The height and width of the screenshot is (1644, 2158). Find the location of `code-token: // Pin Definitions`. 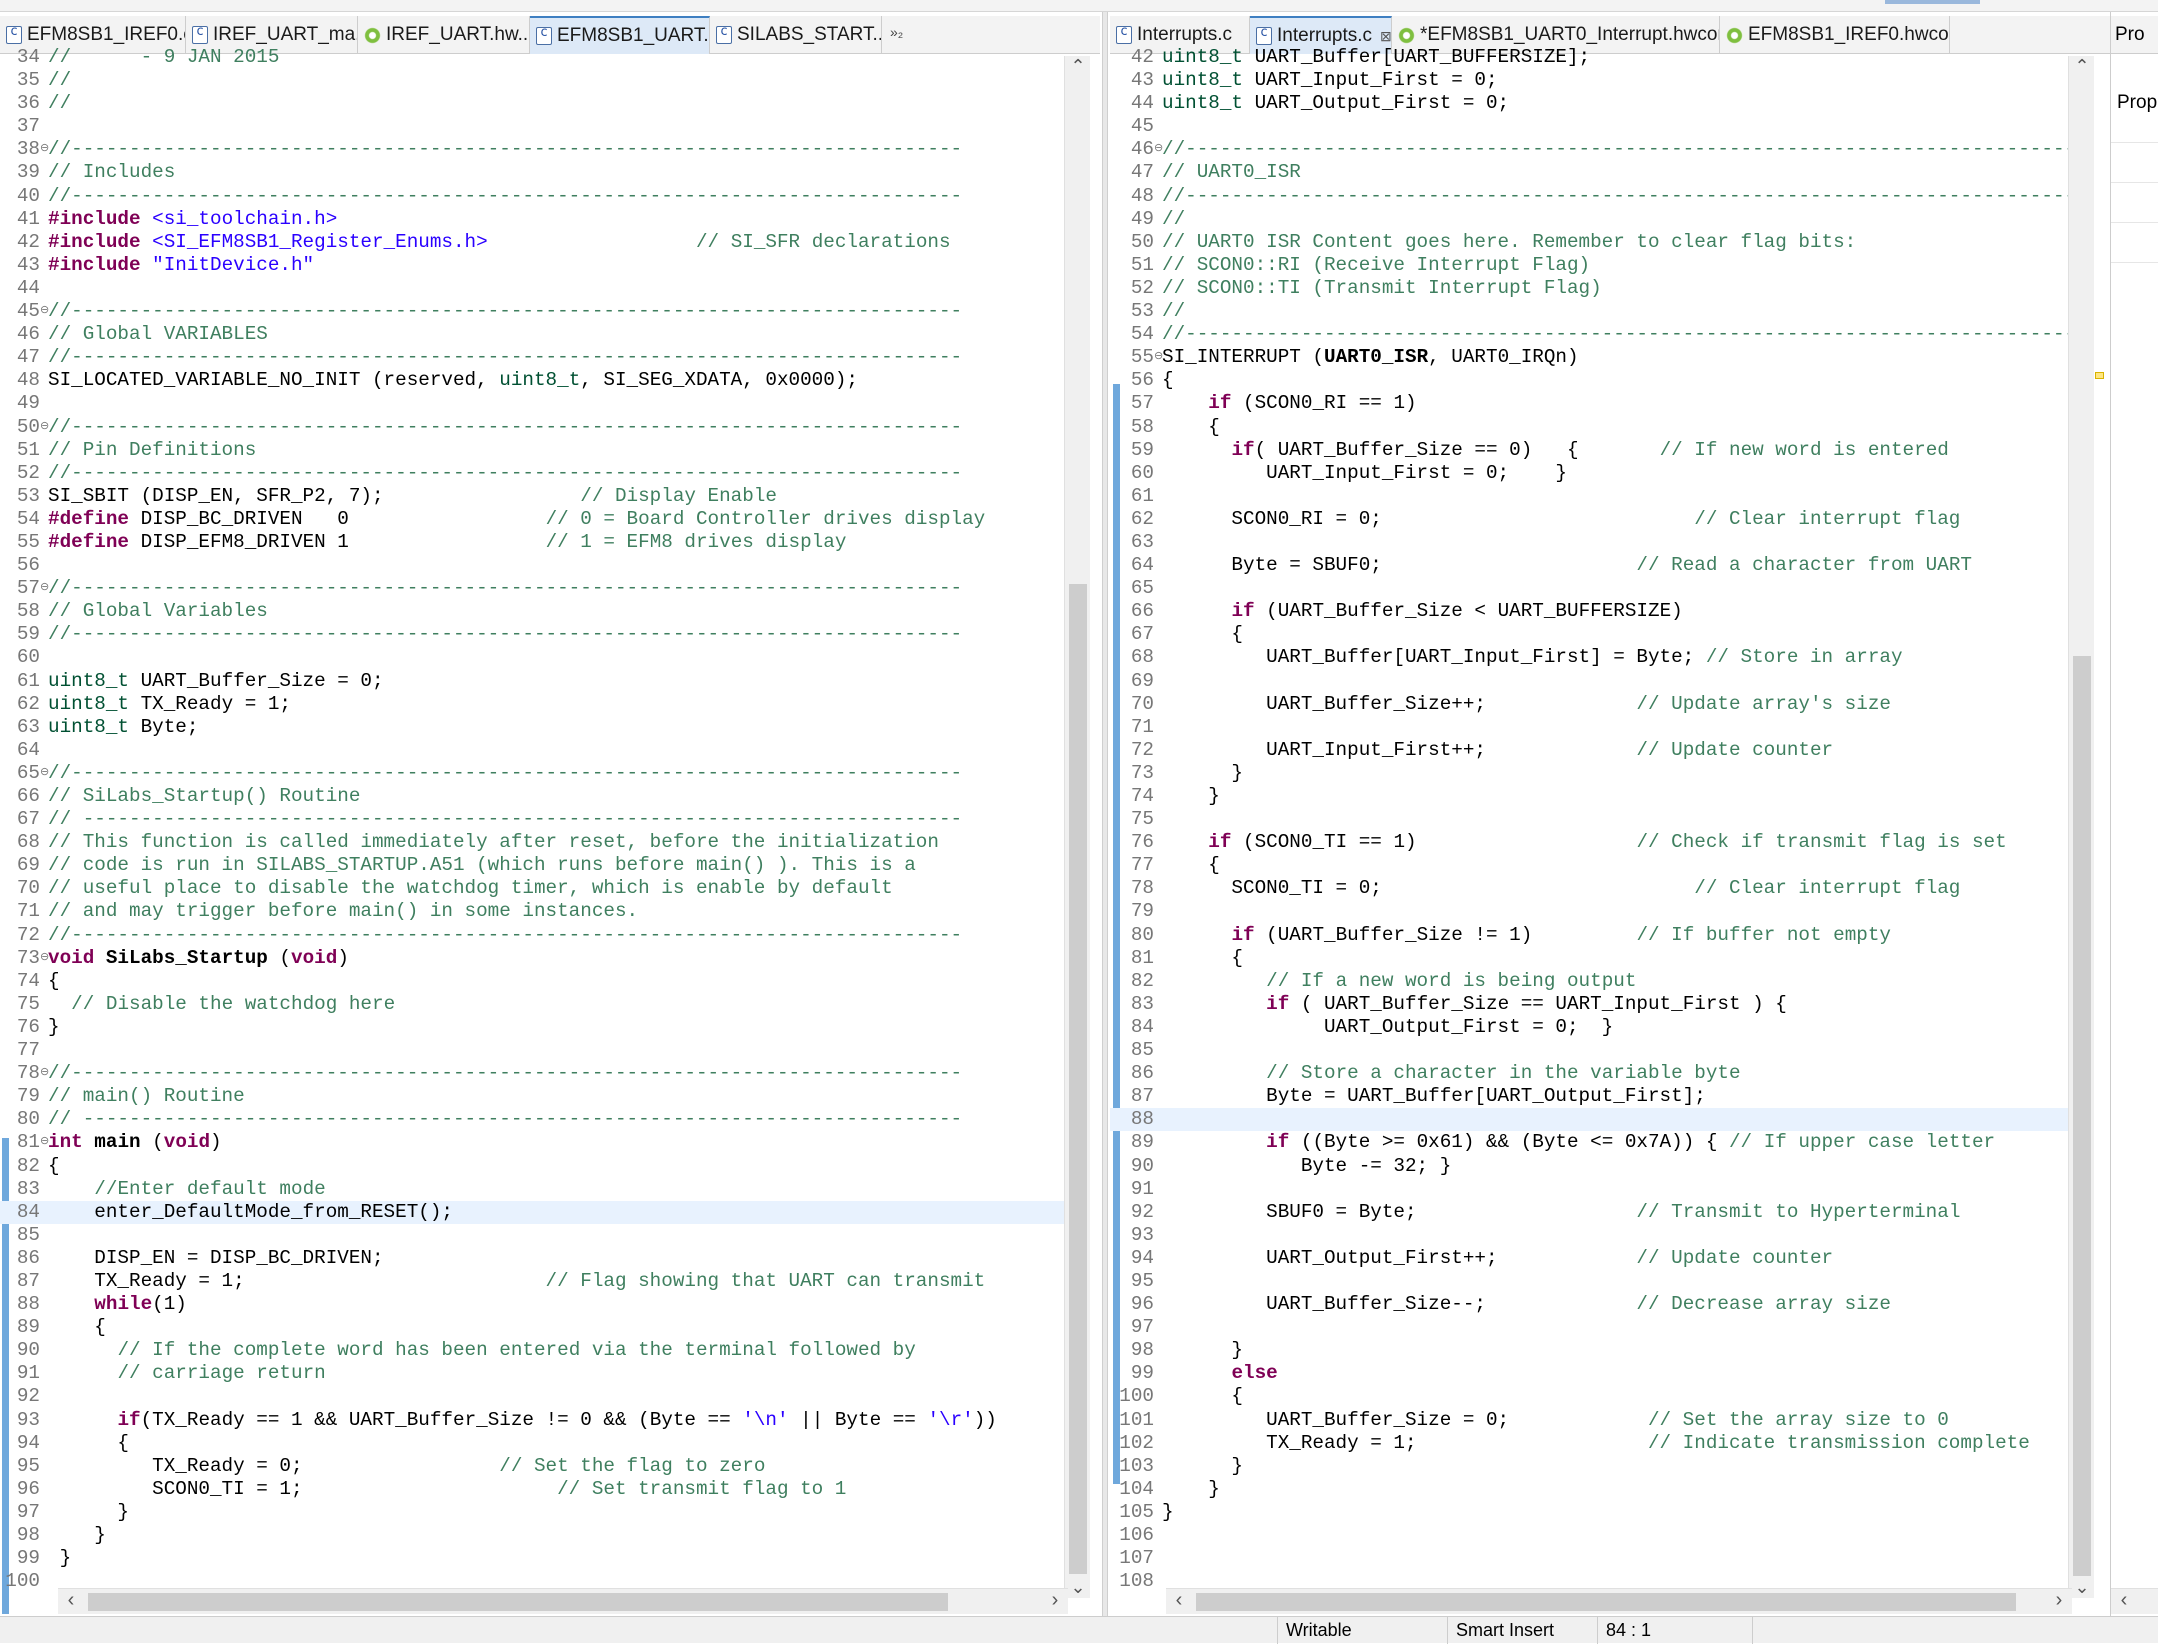

code-token: // Pin Definitions is located at coordinates (152, 449).